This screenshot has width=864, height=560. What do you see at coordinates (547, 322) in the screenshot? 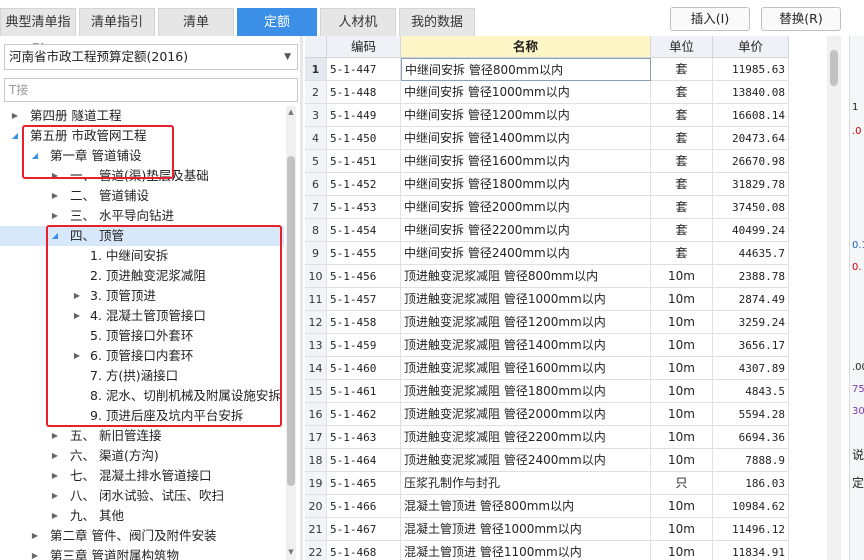
I see `table-row: 12 5-1-458 顶进触变泥浆减阻 管径1200mm以内 10m 3259.24` at bounding box center [547, 322].